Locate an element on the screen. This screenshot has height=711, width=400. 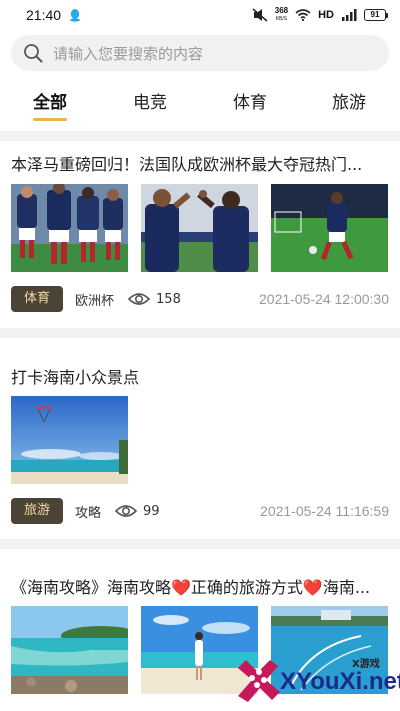
battery-level: 91 is located at coordinates (375, 15).